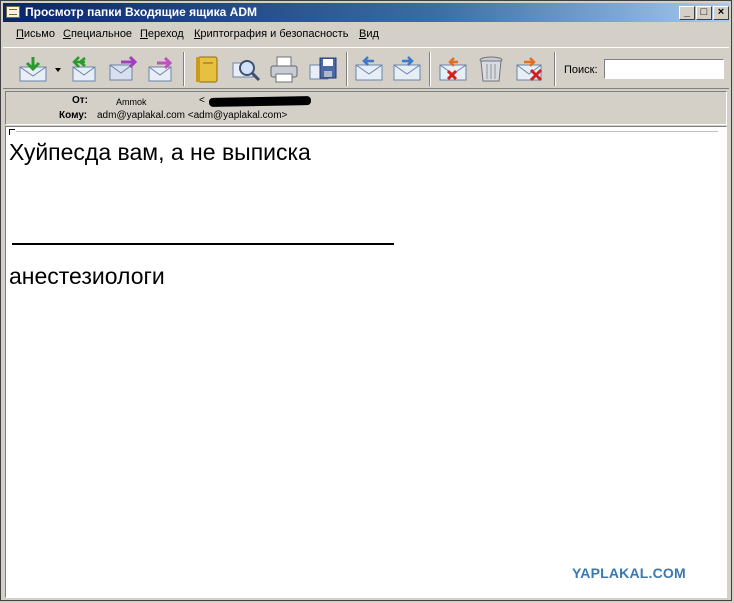 This screenshot has width=734, height=603. What do you see at coordinates (97, 34) in the screenshot?
I see `menu-special: Специальное` at bounding box center [97, 34].